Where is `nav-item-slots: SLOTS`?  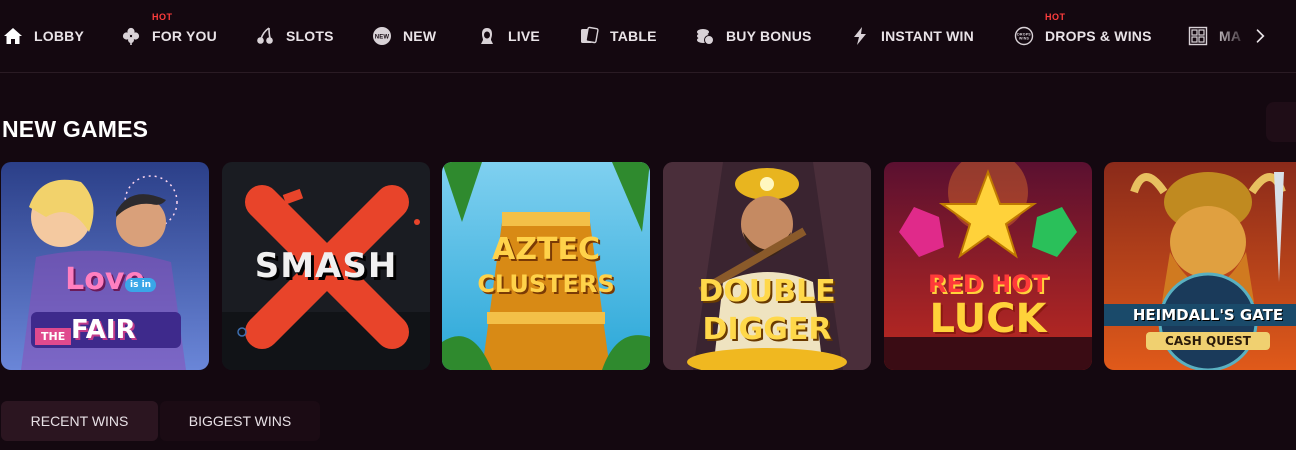
nav-item-slots: SLOTS is located at coordinates (294, 36).